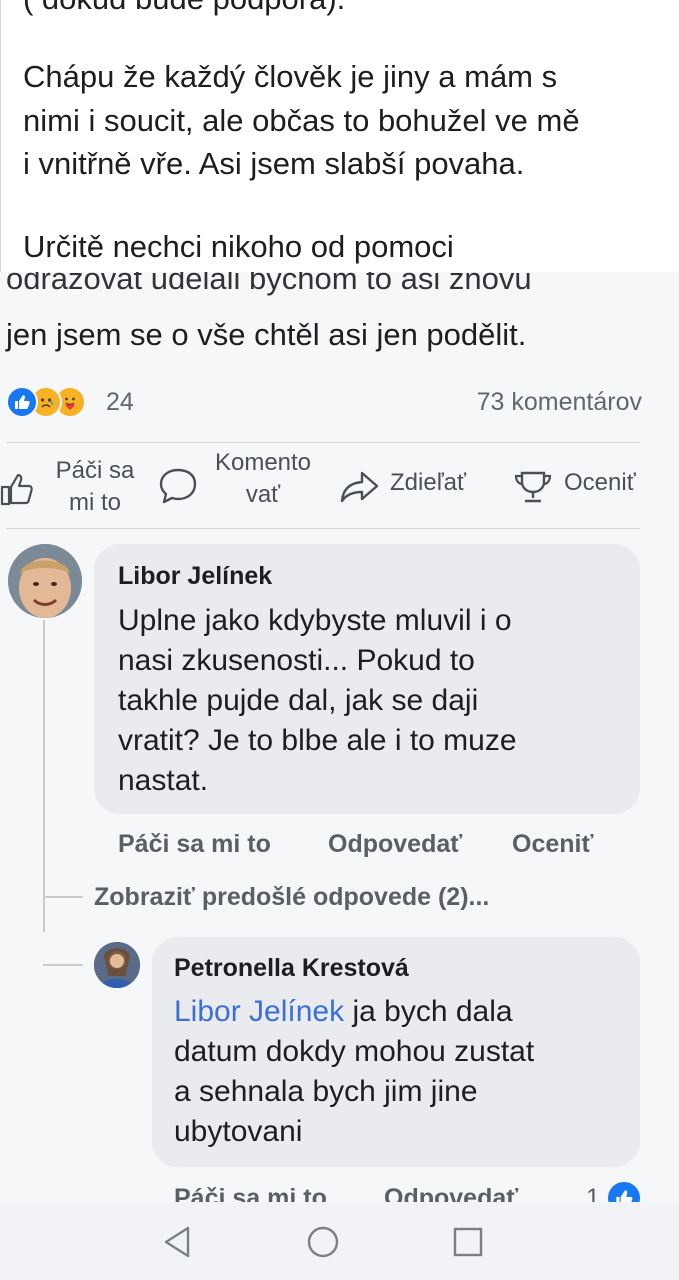  Describe the element at coordinates (315, 620) in the screenshot. I see `comment-text: Uplne jako kdybyste mluvil i o` at that location.